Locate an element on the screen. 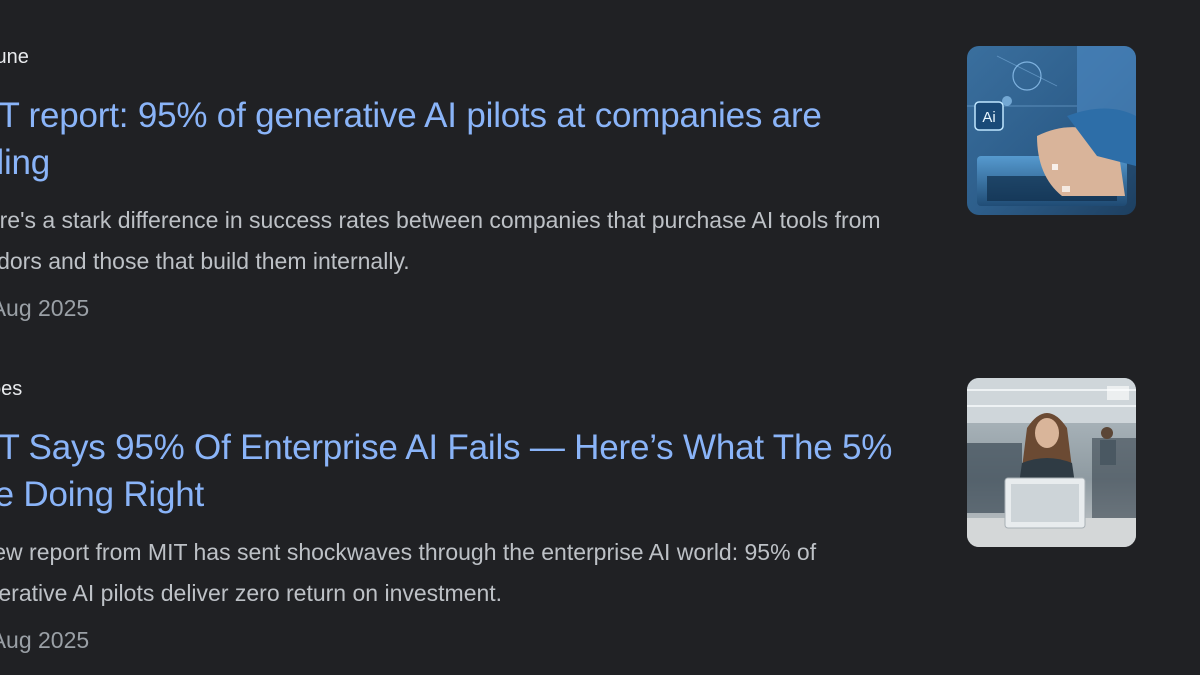 The image size is (1200, 675). woman-at-laptop-office-image is located at coordinates (1051, 462).